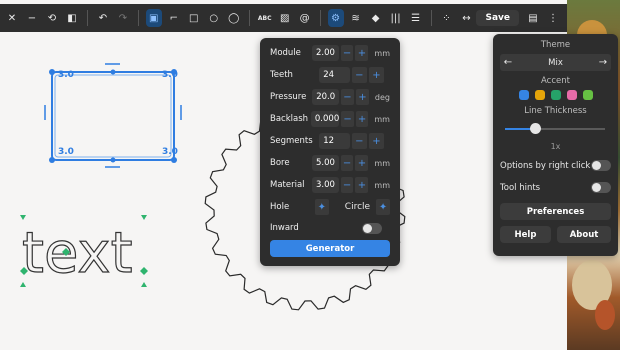 This screenshot has width=620, height=350. I want to click on preferences-button: Preferences, so click(555, 211).